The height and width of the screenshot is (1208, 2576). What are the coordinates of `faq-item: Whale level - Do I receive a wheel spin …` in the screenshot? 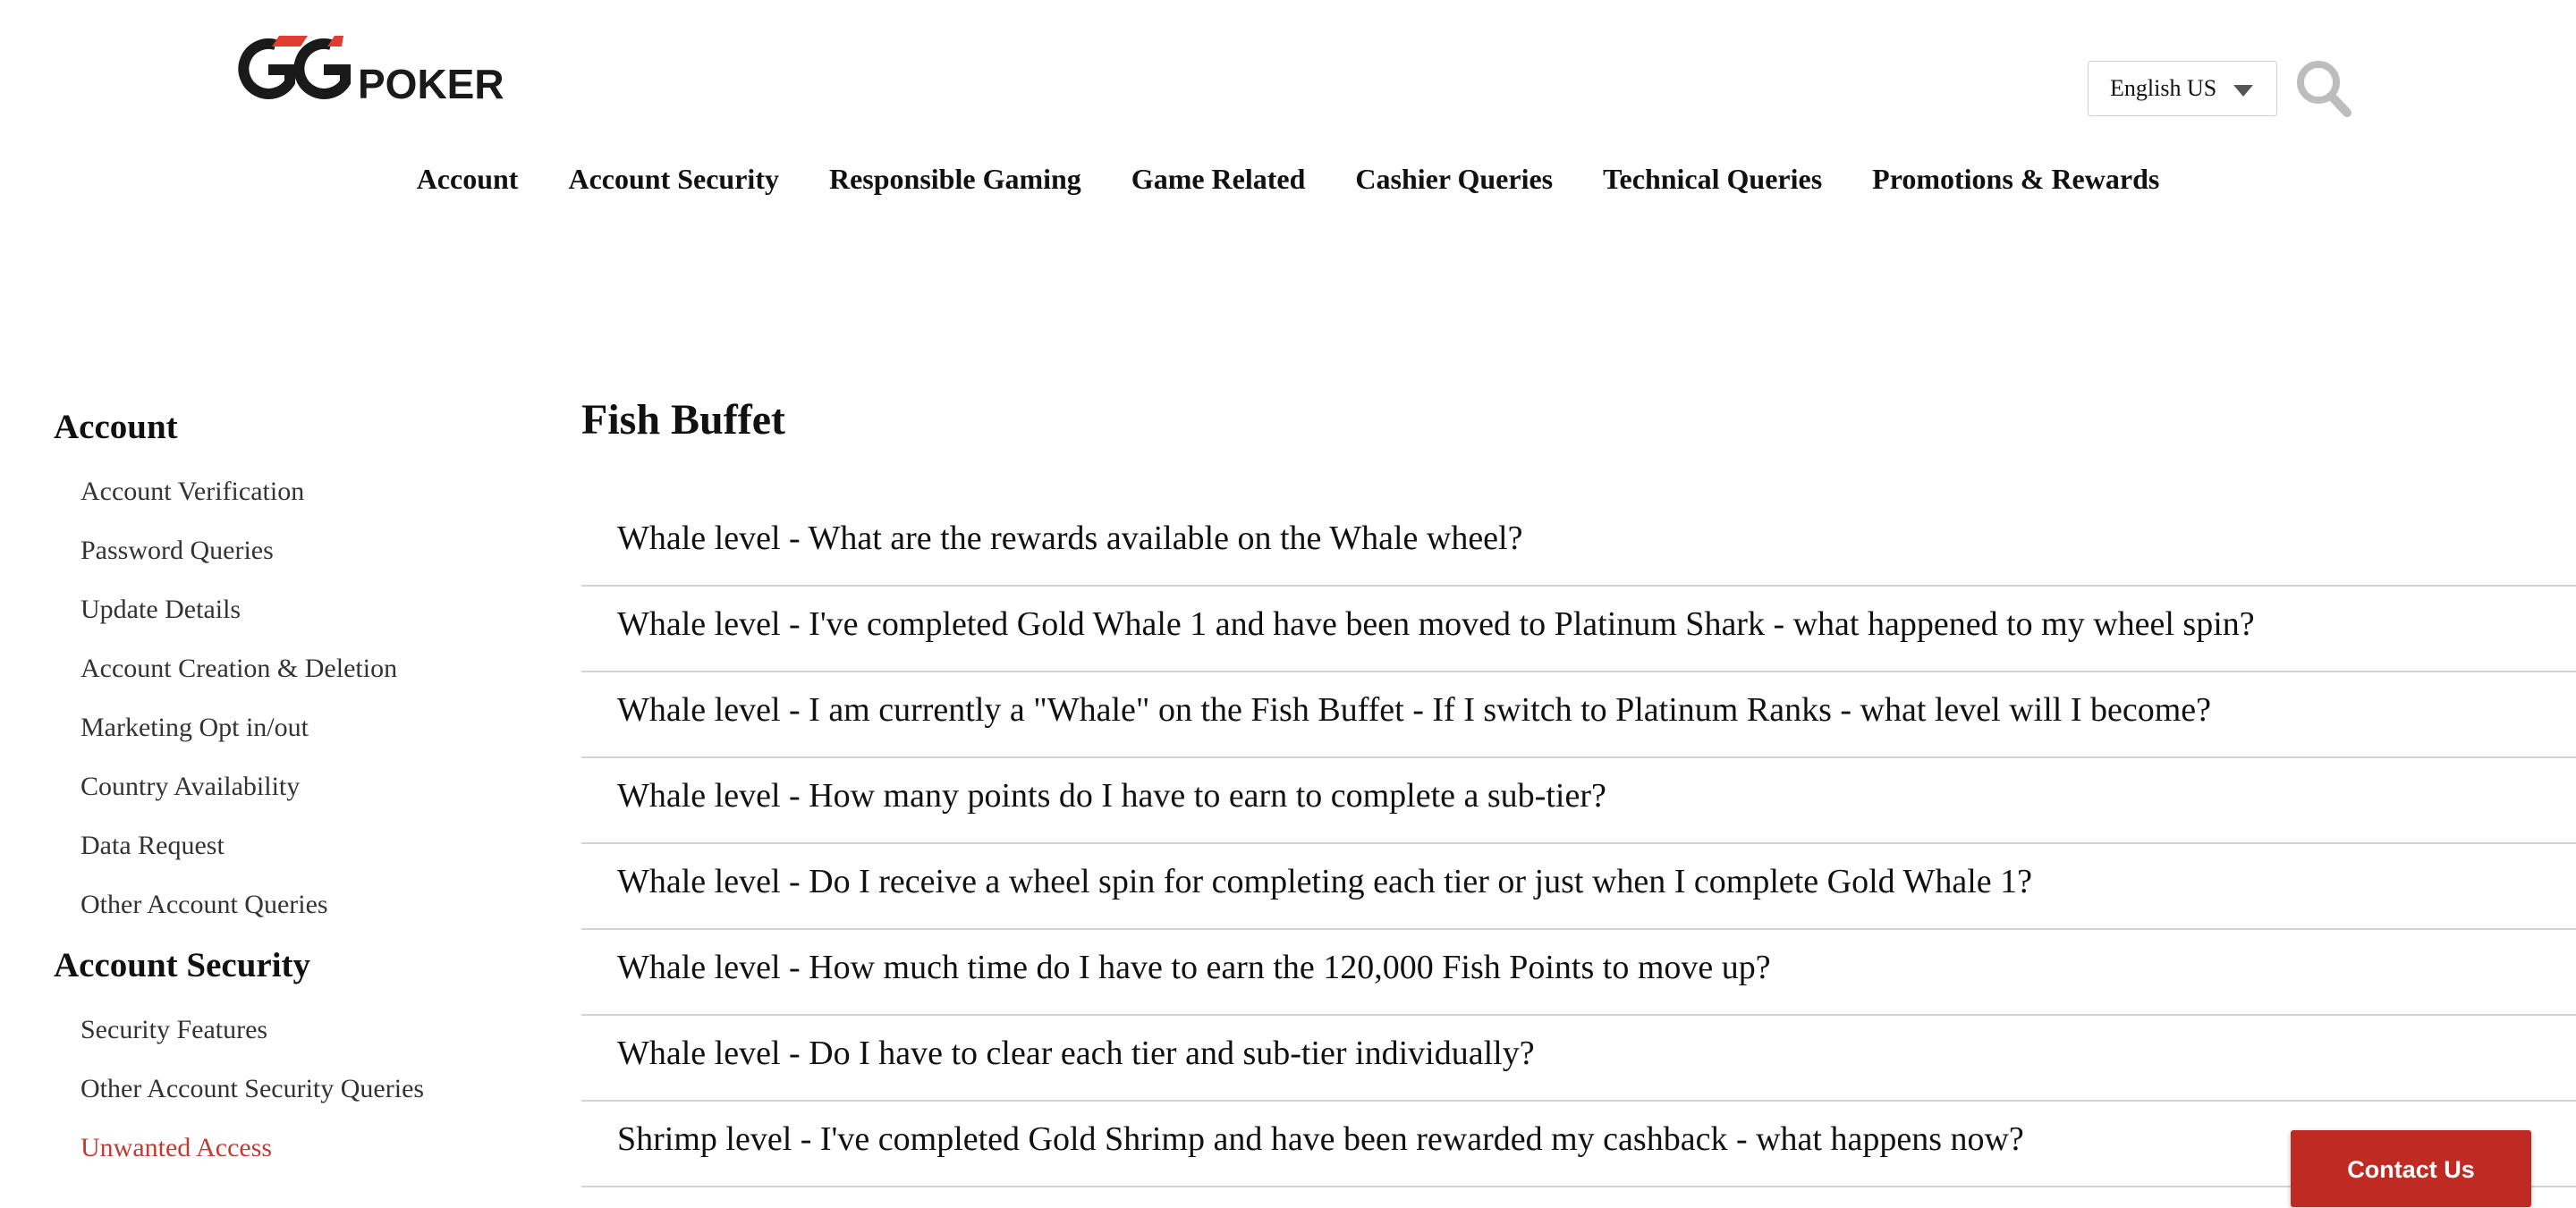 It's located at (1578, 887).